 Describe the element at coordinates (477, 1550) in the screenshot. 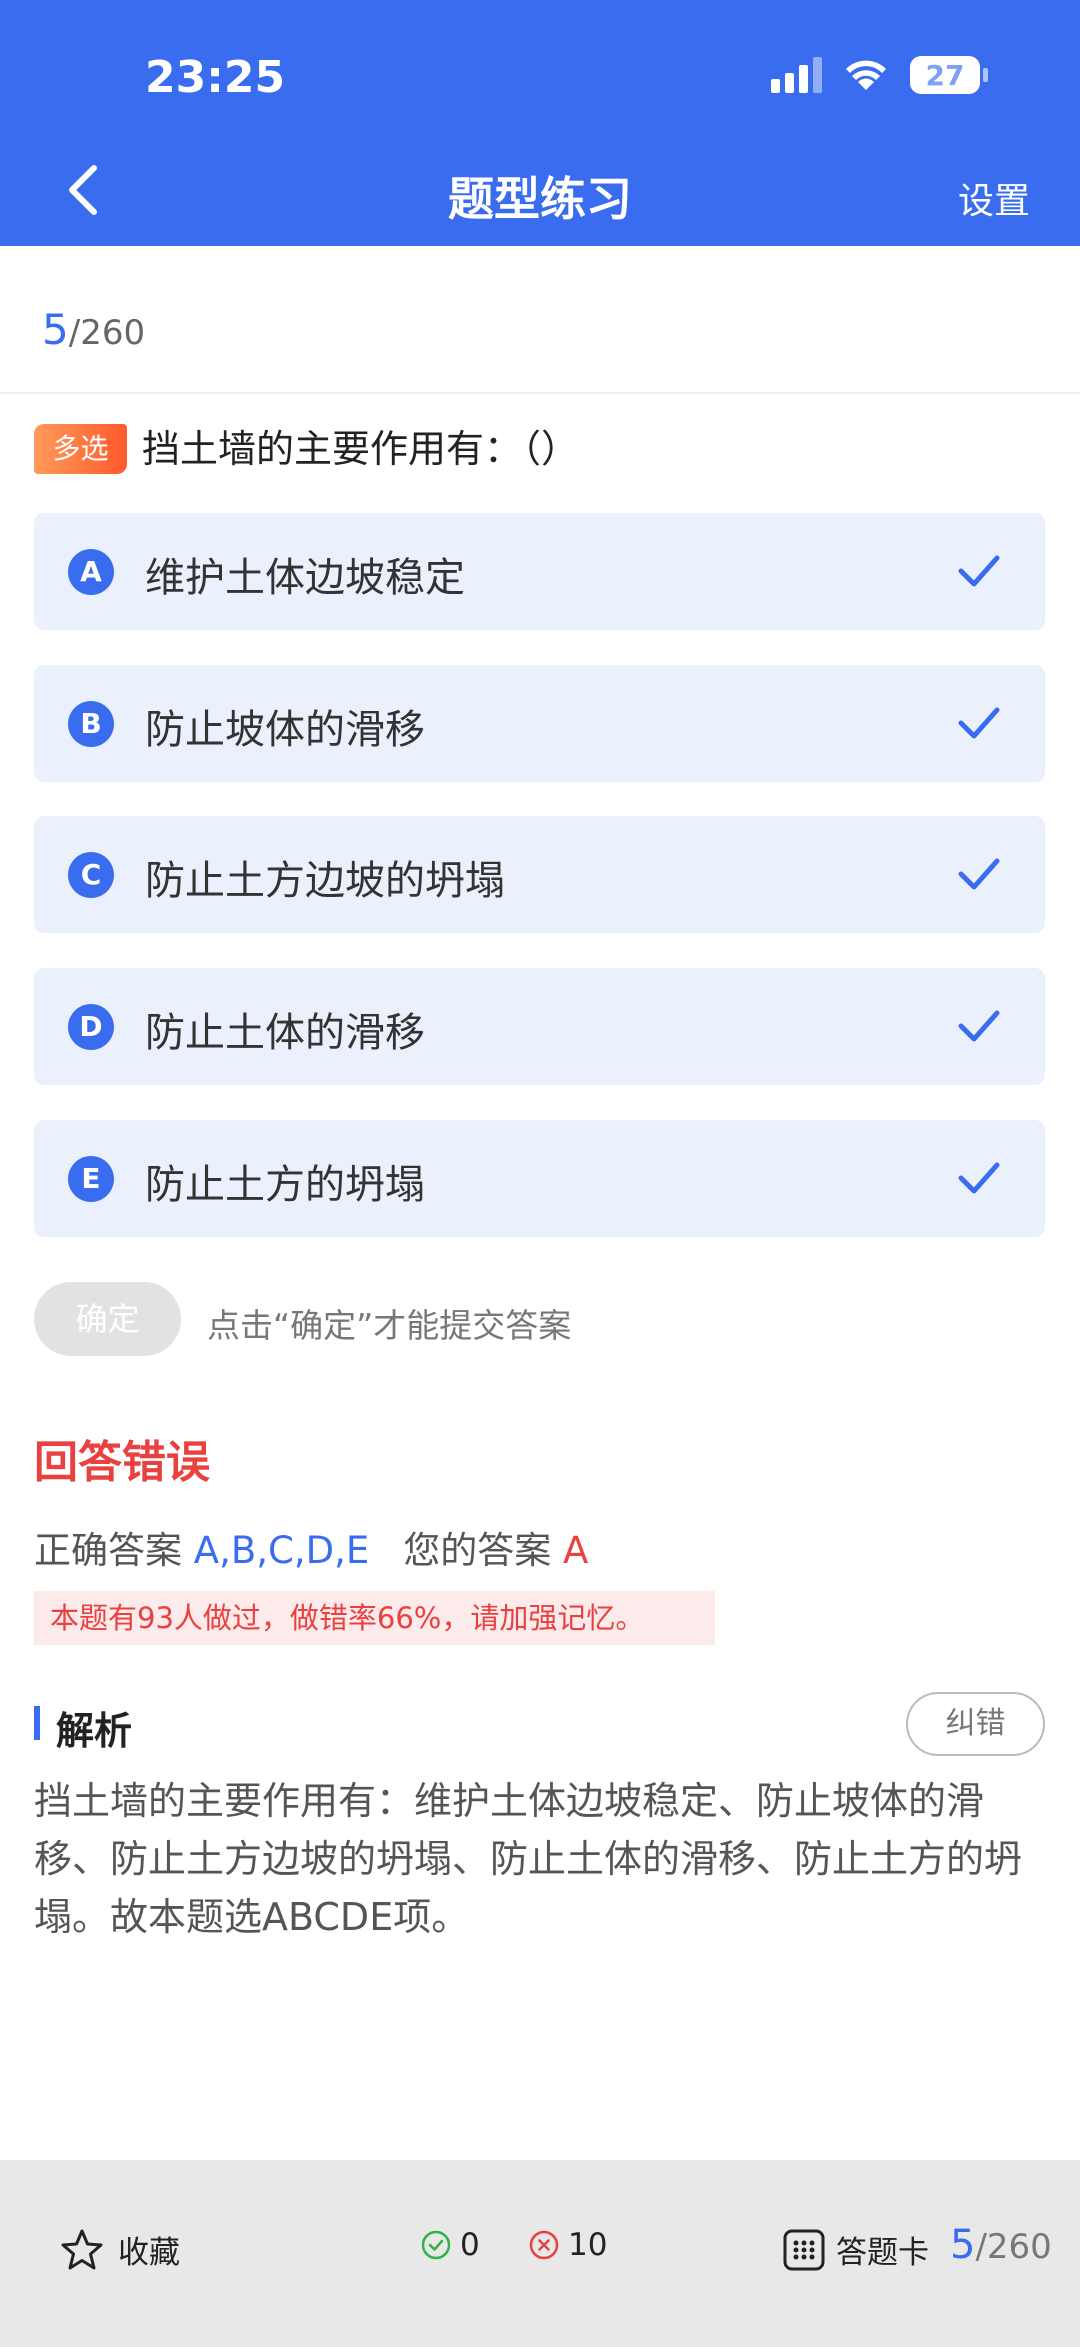

I see `my-answer-label: 您的答案` at that location.